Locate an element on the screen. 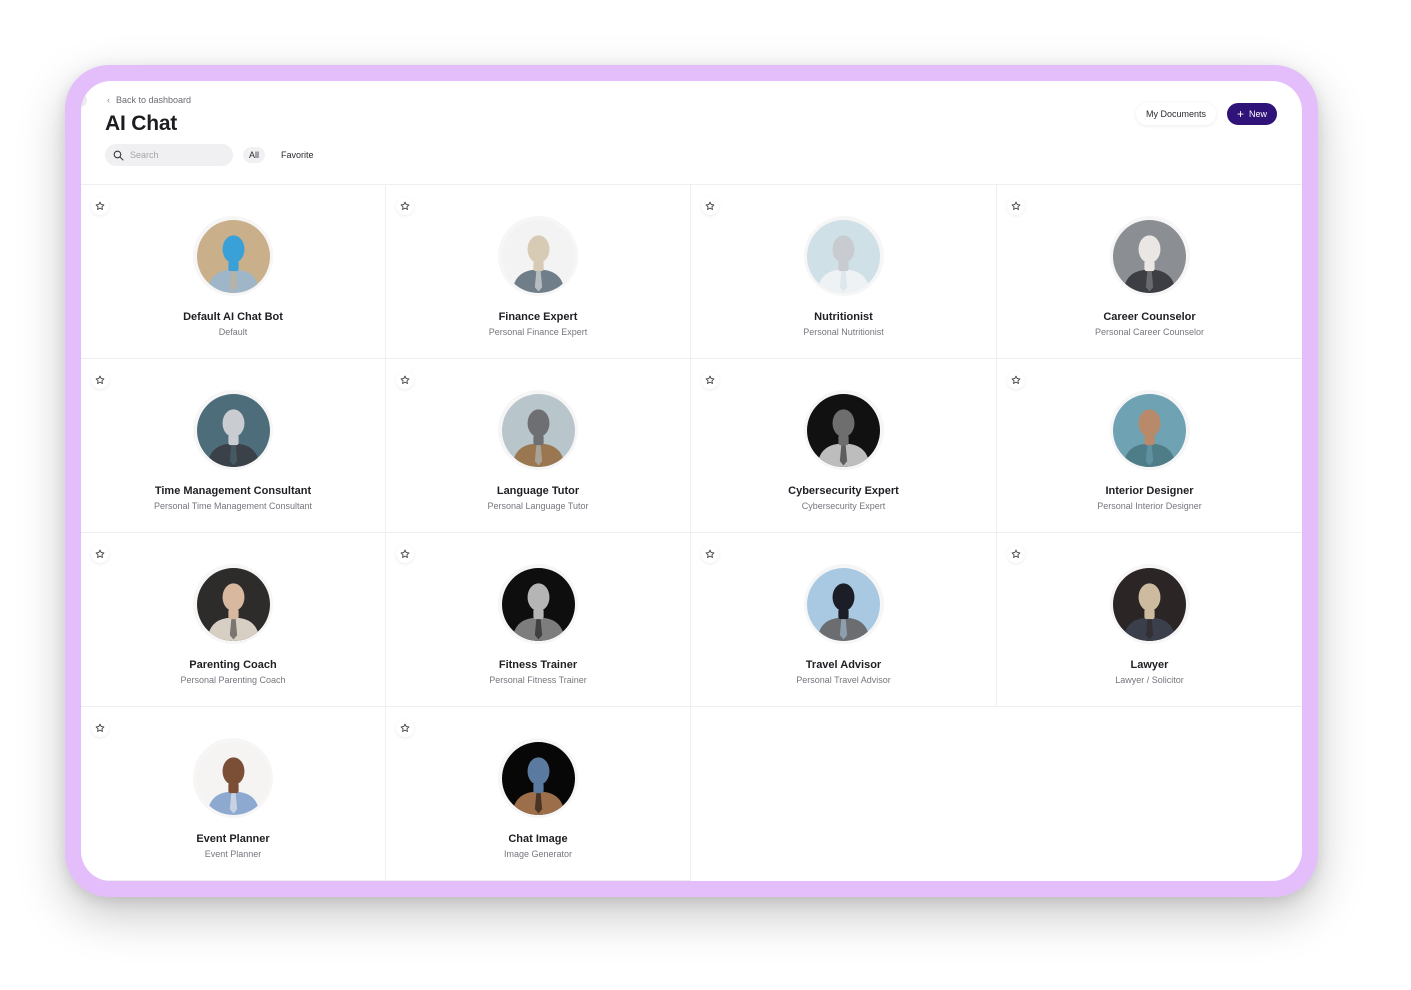 The height and width of the screenshot is (990, 1411). assistant-title: Default AI Chat Bot is located at coordinates (233, 317).